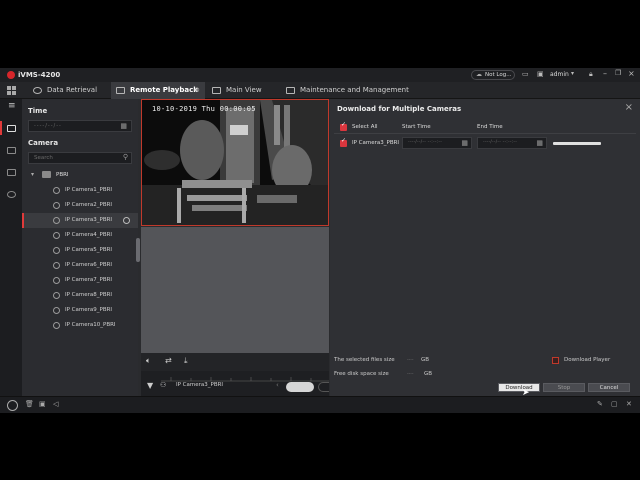  What do you see at coordinates (80, 325) in the screenshot?
I see `camera-list-item: IP Camera10_PBRI` at bounding box center [80, 325].